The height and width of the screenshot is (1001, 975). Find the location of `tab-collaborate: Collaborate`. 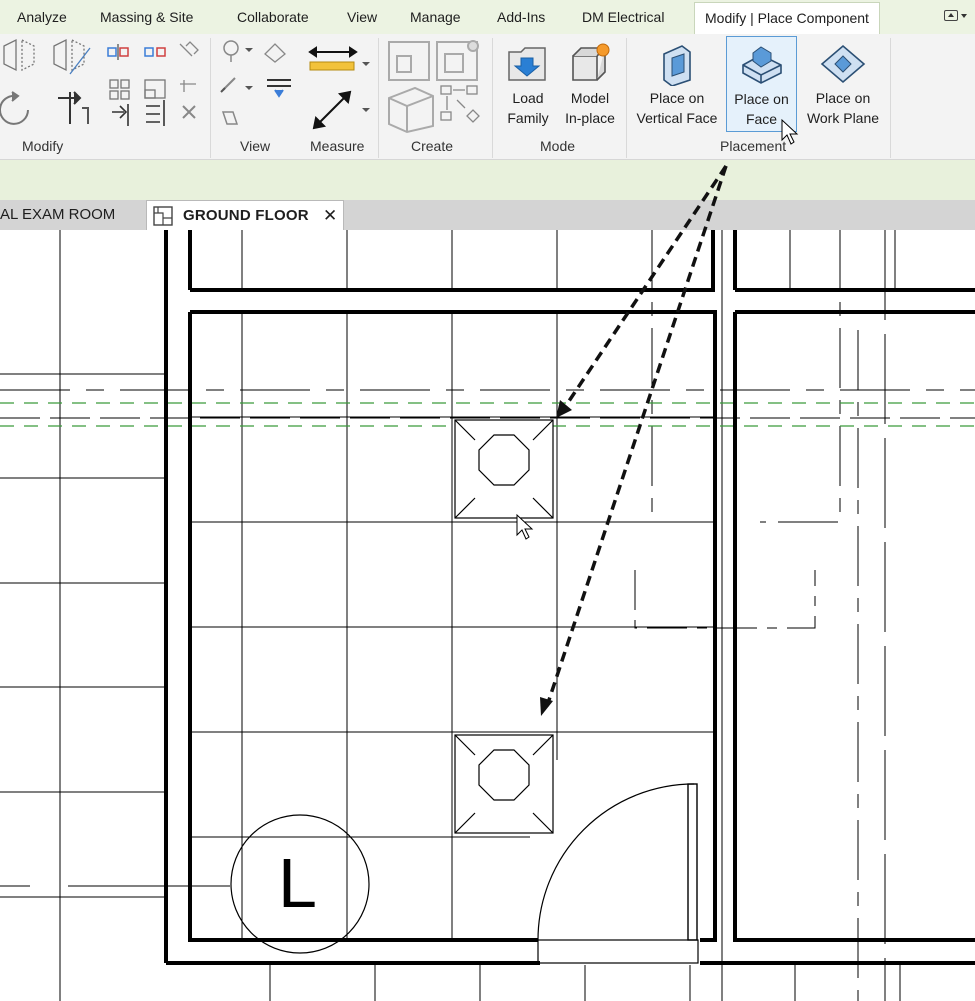

tab-collaborate: Collaborate is located at coordinates (273, 17).